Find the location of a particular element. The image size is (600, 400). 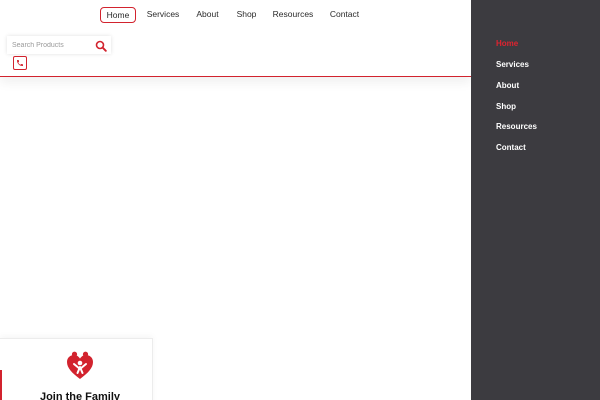

sidebar-item-services: Services is located at coordinates (512, 64).